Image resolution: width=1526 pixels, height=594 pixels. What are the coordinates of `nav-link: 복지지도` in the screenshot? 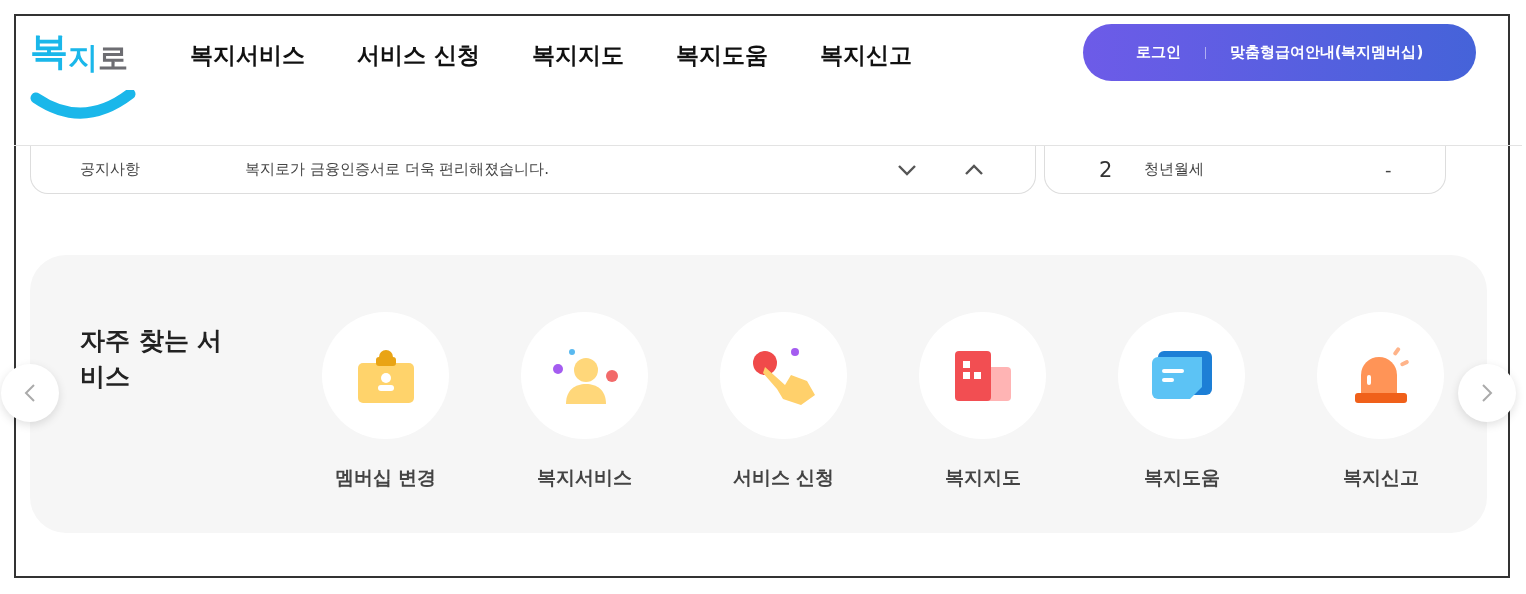 It's located at (578, 55).